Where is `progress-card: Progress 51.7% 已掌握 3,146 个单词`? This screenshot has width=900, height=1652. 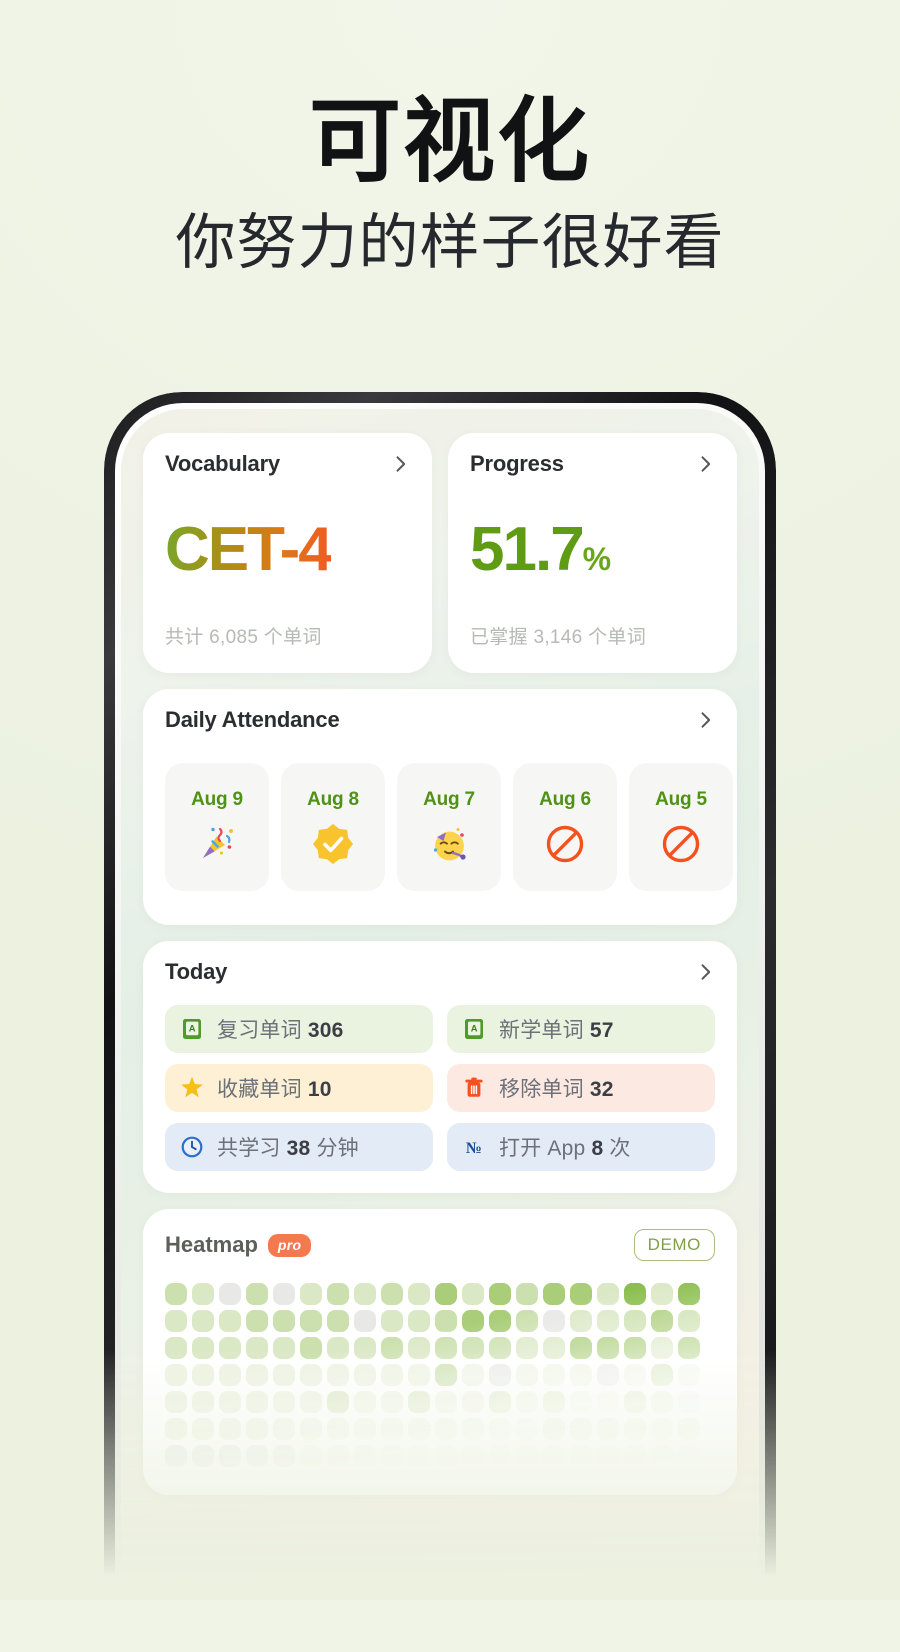
progress-card: Progress 51.7% 已掌握 3,146 个单词 is located at coordinates (592, 553).